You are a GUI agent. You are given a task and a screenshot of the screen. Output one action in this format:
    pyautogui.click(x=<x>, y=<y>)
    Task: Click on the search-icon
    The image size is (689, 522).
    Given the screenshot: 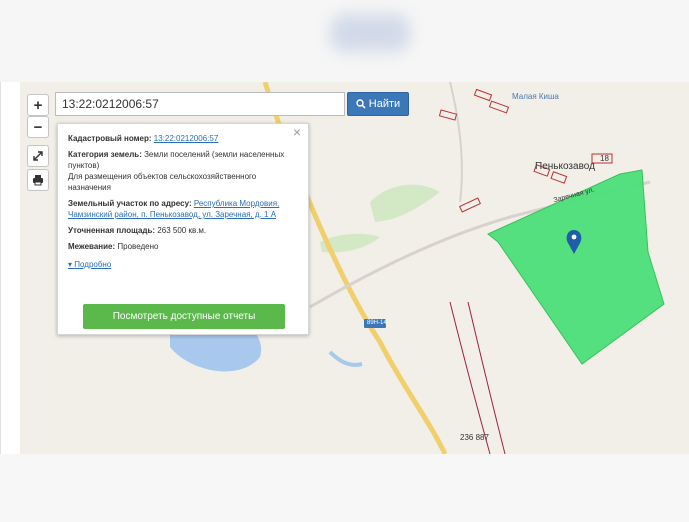 What is the action you would take?
    pyautogui.click(x=361, y=104)
    